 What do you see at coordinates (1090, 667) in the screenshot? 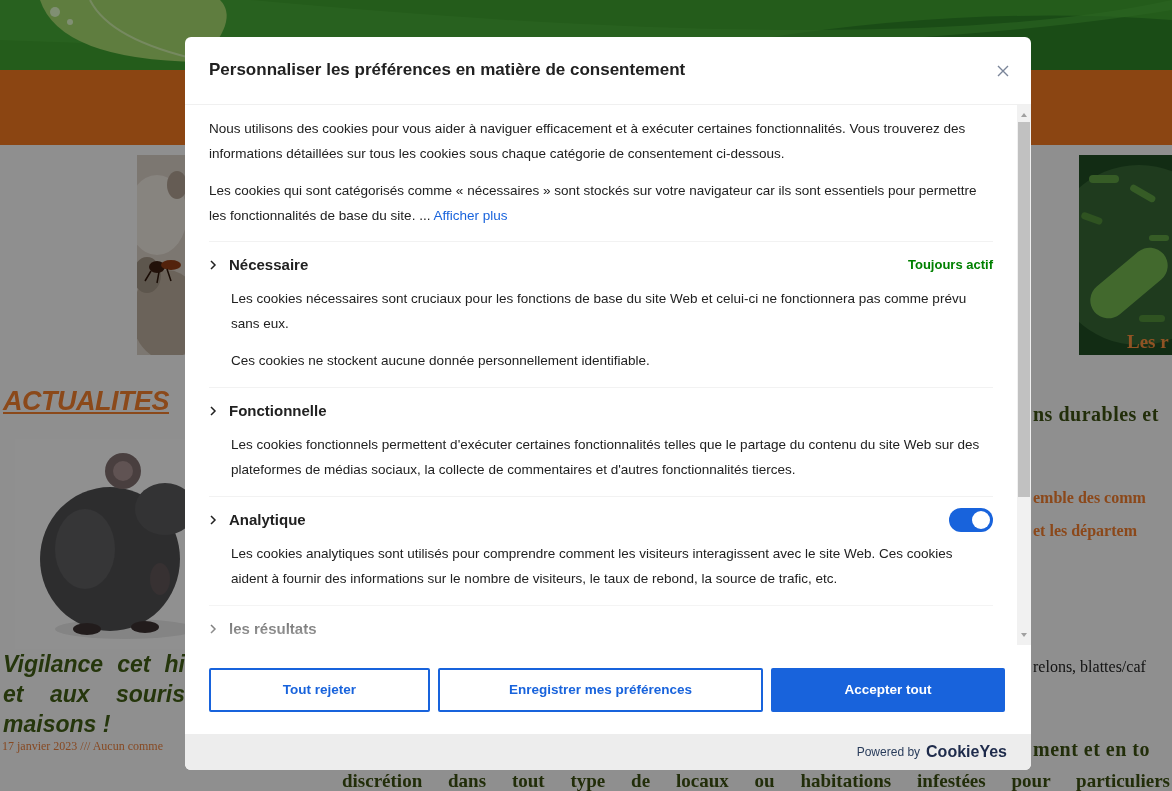
I see `text-fragment: relons, blattes/caf` at bounding box center [1090, 667].